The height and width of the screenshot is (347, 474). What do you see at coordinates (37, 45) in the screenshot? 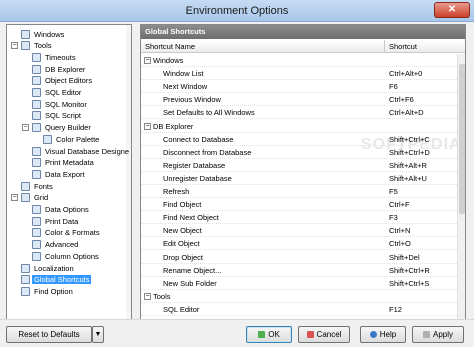
I see `tree-item: Tools` at bounding box center [37, 45].